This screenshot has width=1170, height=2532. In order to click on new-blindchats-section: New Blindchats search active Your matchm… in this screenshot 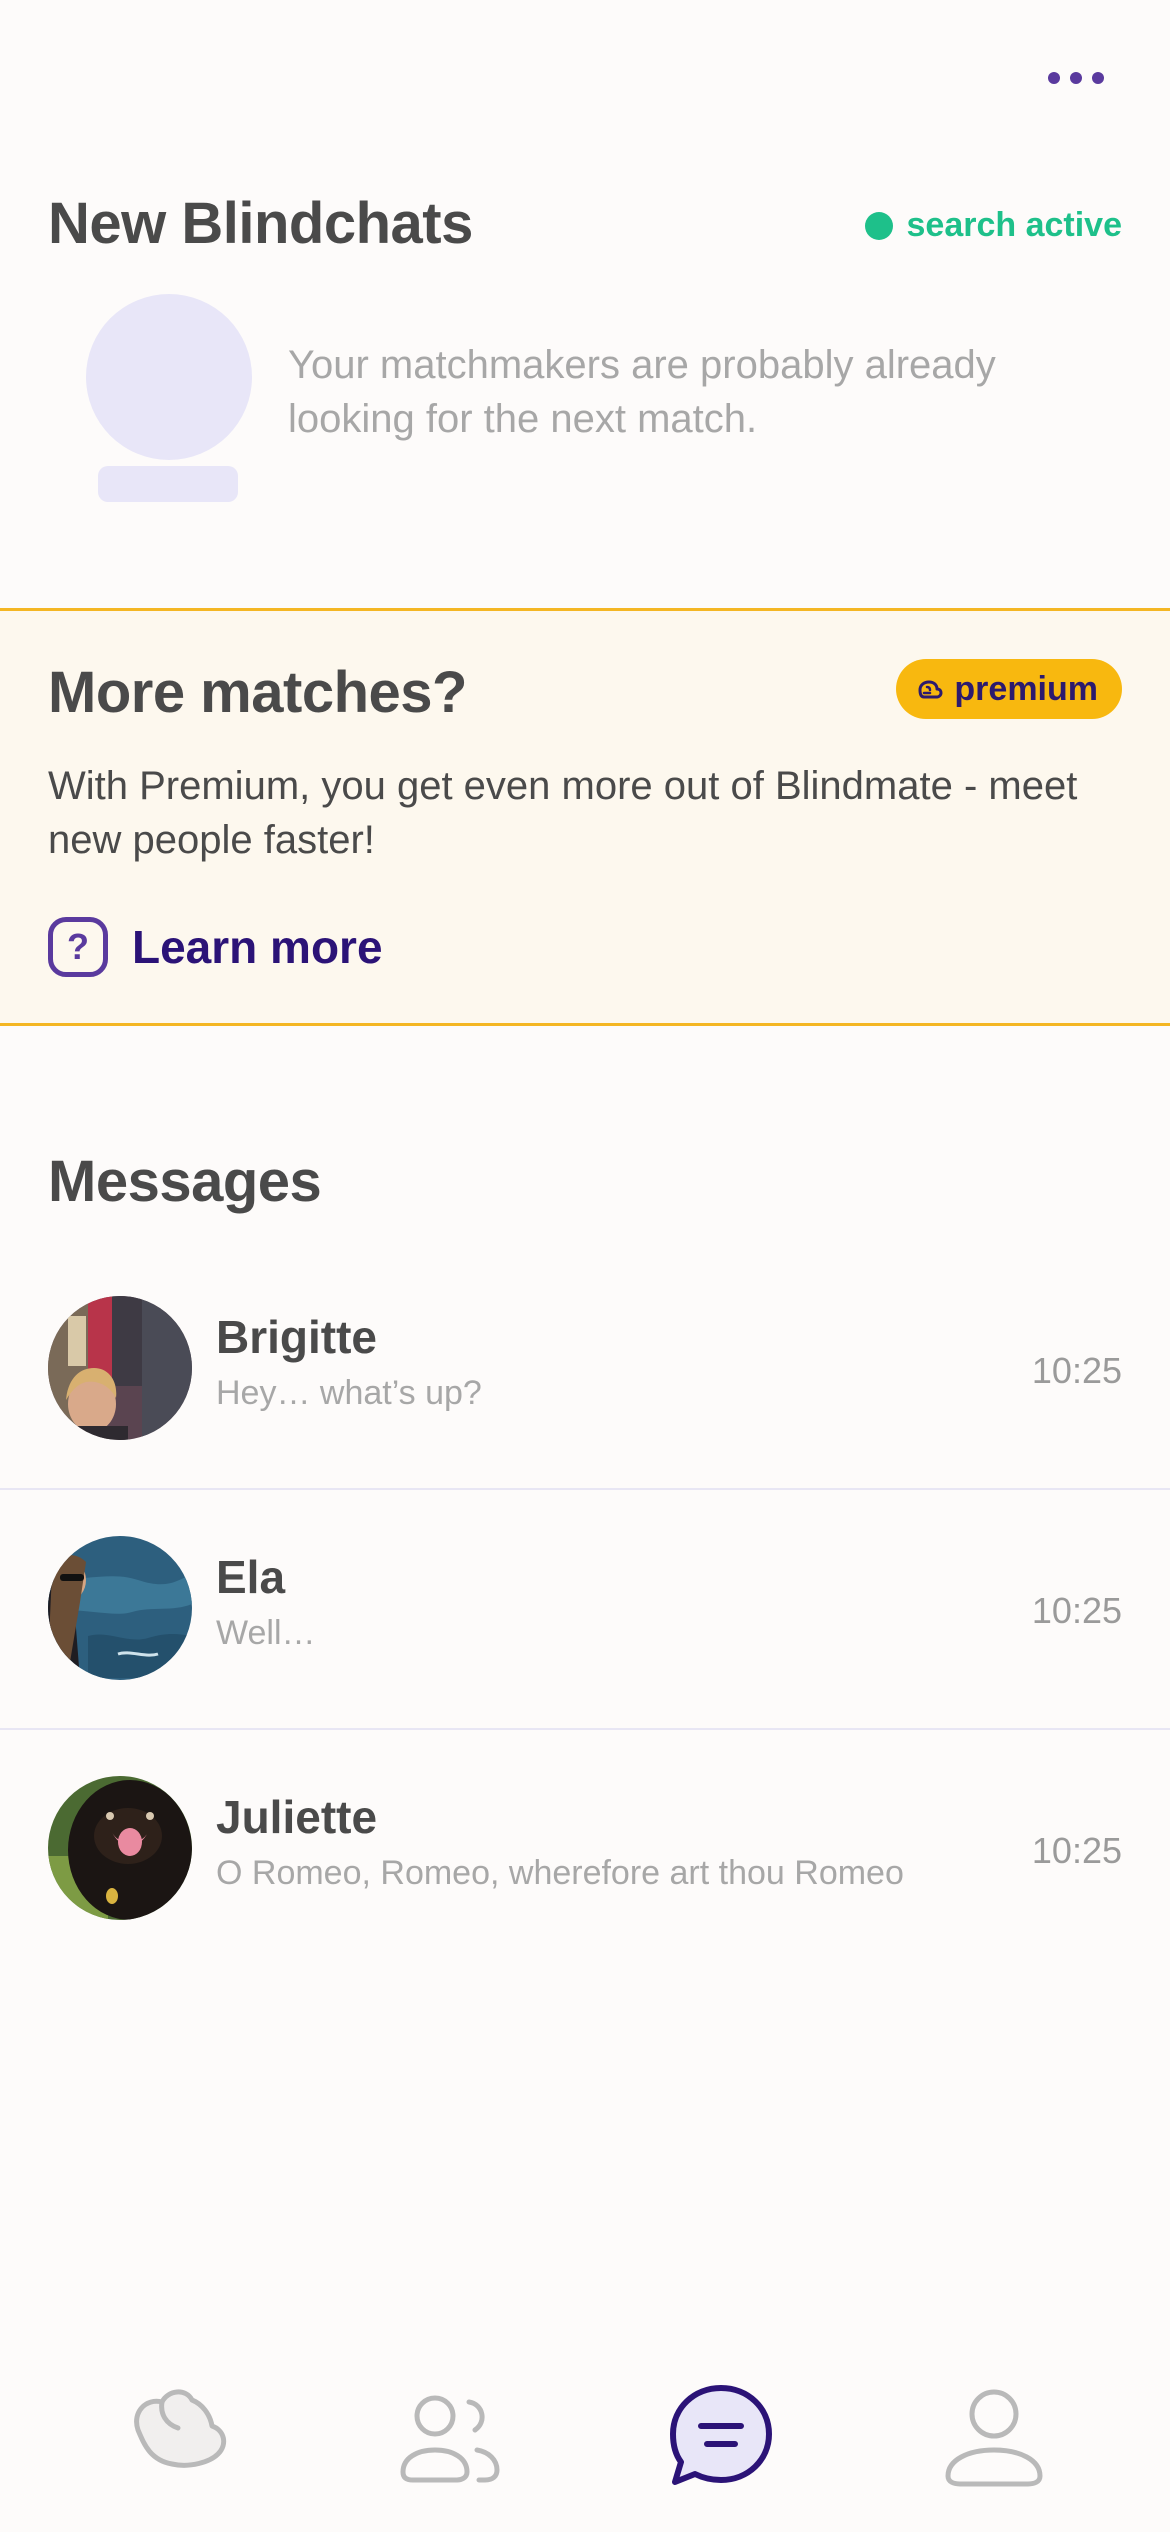, I will do `click(585, 346)`.